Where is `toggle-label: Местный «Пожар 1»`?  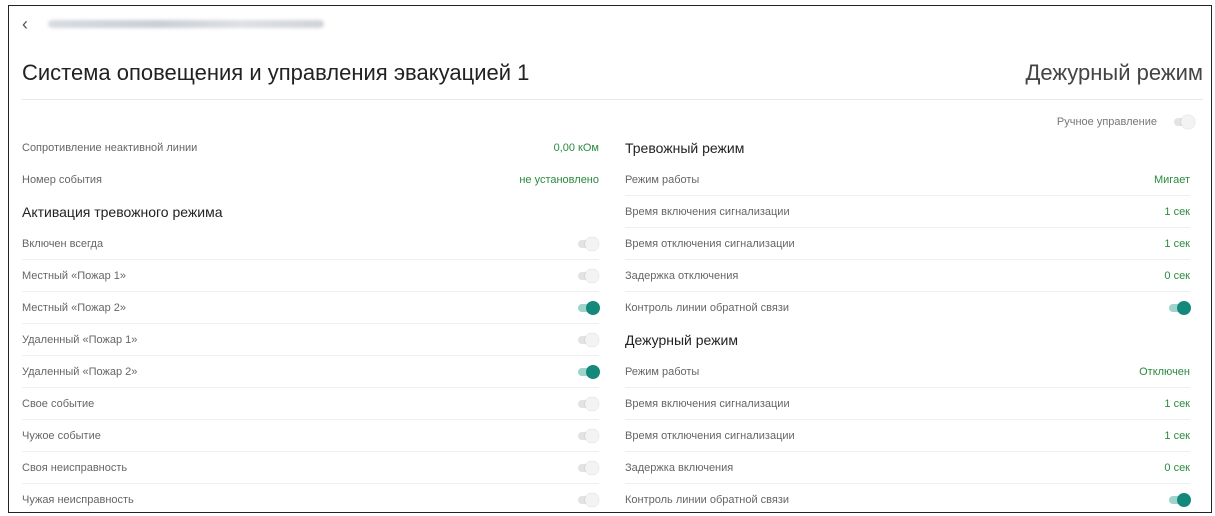 toggle-label: Местный «Пожар 1» is located at coordinates (74, 275).